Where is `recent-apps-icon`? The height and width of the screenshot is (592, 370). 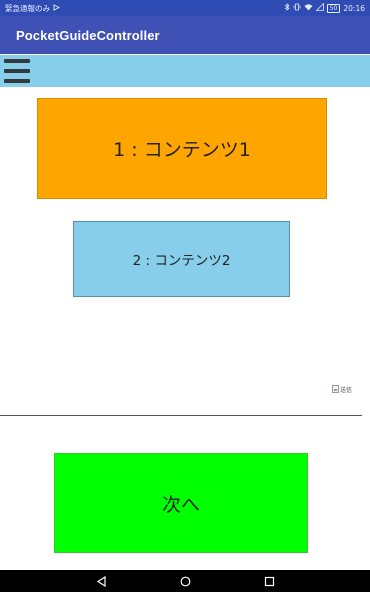 recent-apps-icon is located at coordinates (269, 581).